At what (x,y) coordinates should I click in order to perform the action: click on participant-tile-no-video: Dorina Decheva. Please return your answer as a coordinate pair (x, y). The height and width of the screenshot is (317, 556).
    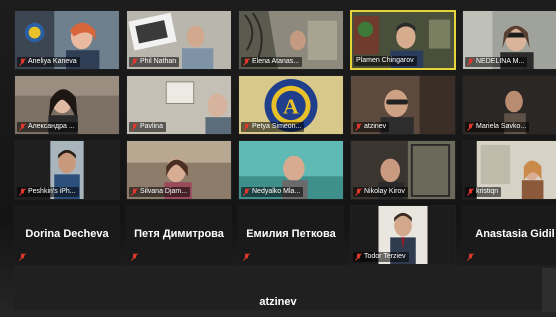
    Looking at the image, I should click on (67, 235).